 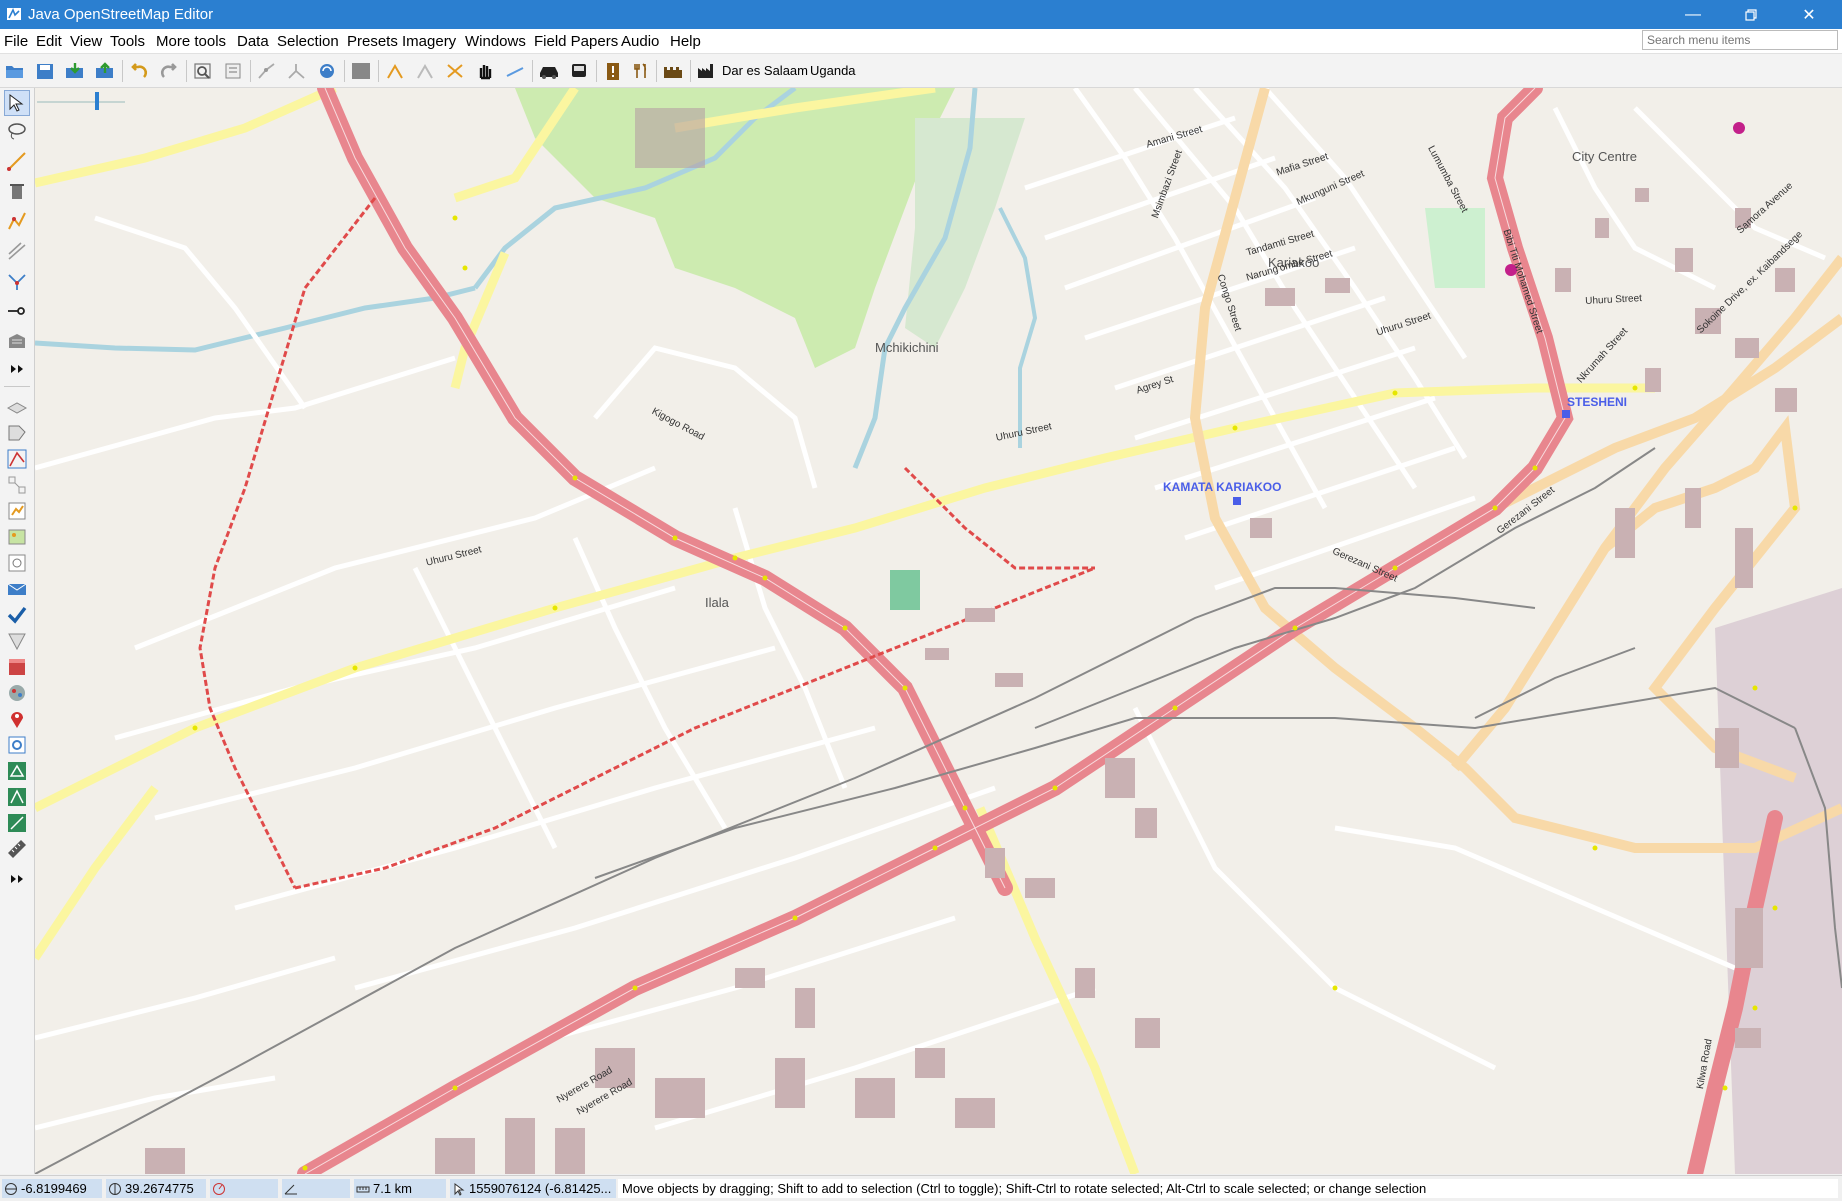 What do you see at coordinates (921, 71) in the screenshot?
I see `main-toolbar: Dar es Salaam Uganda` at bounding box center [921, 71].